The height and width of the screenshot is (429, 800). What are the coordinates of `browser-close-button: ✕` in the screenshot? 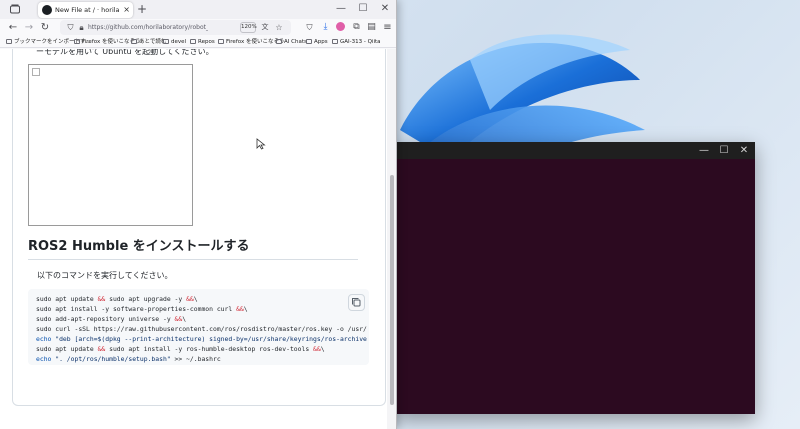 It's located at (385, 9).